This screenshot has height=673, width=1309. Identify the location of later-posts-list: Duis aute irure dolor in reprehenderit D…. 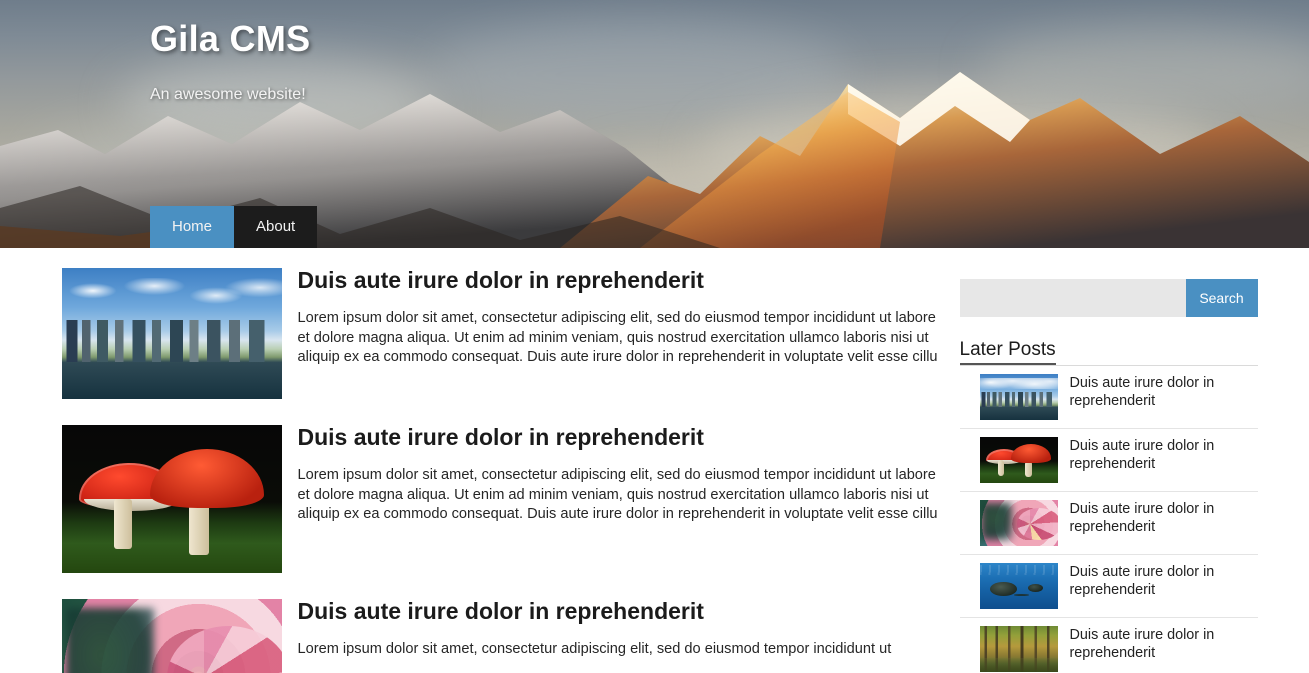
(1108, 519).